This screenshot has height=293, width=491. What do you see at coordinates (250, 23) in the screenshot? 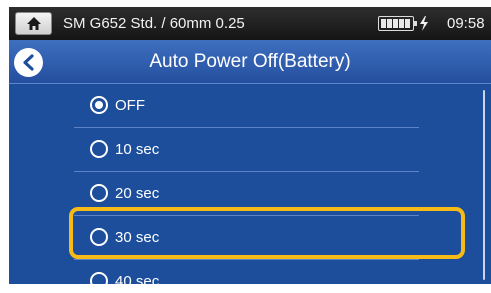
I see `status-bar: SM G652 Std. / 60mm 0.25 09:58` at bounding box center [250, 23].